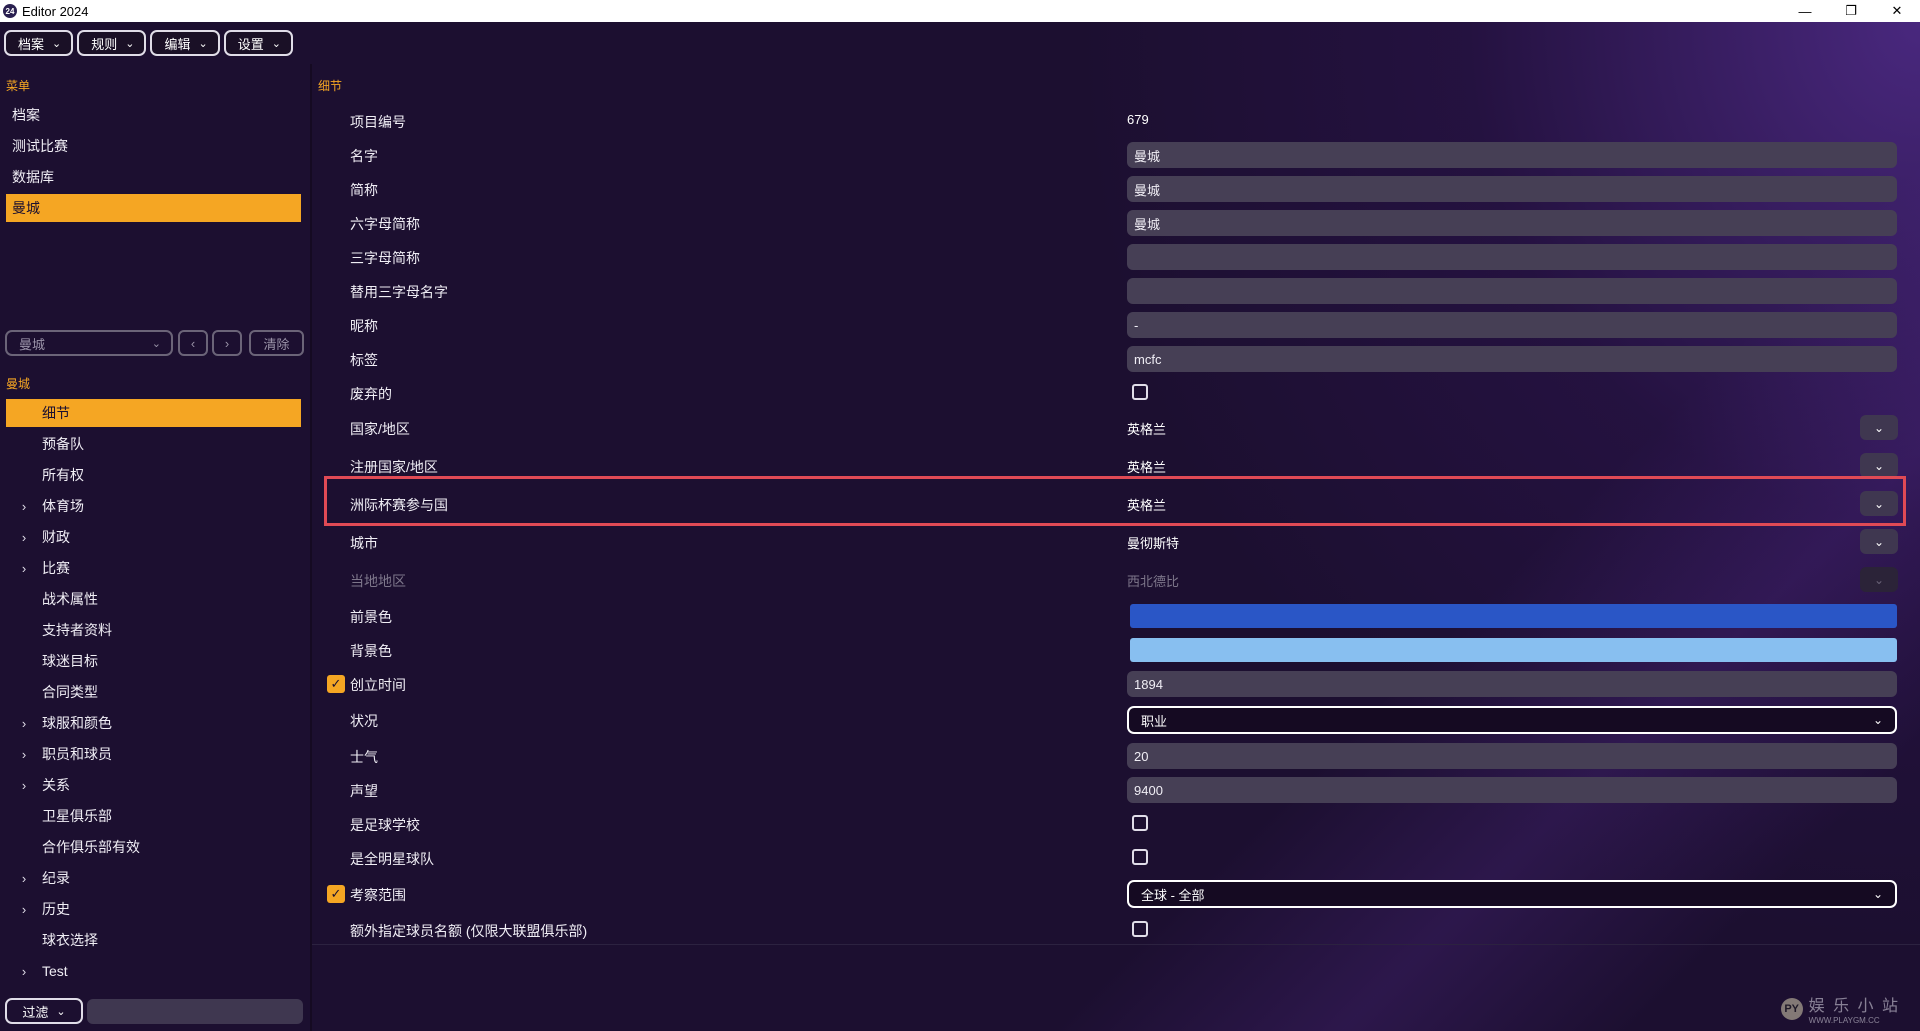 The width and height of the screenshot is (1920, 1031). What do you see at coordinates (1512, 894) in the screenshot?
I see `dropdown: 全球 - 全部 ⌄` at bounding box center [1512, 894].